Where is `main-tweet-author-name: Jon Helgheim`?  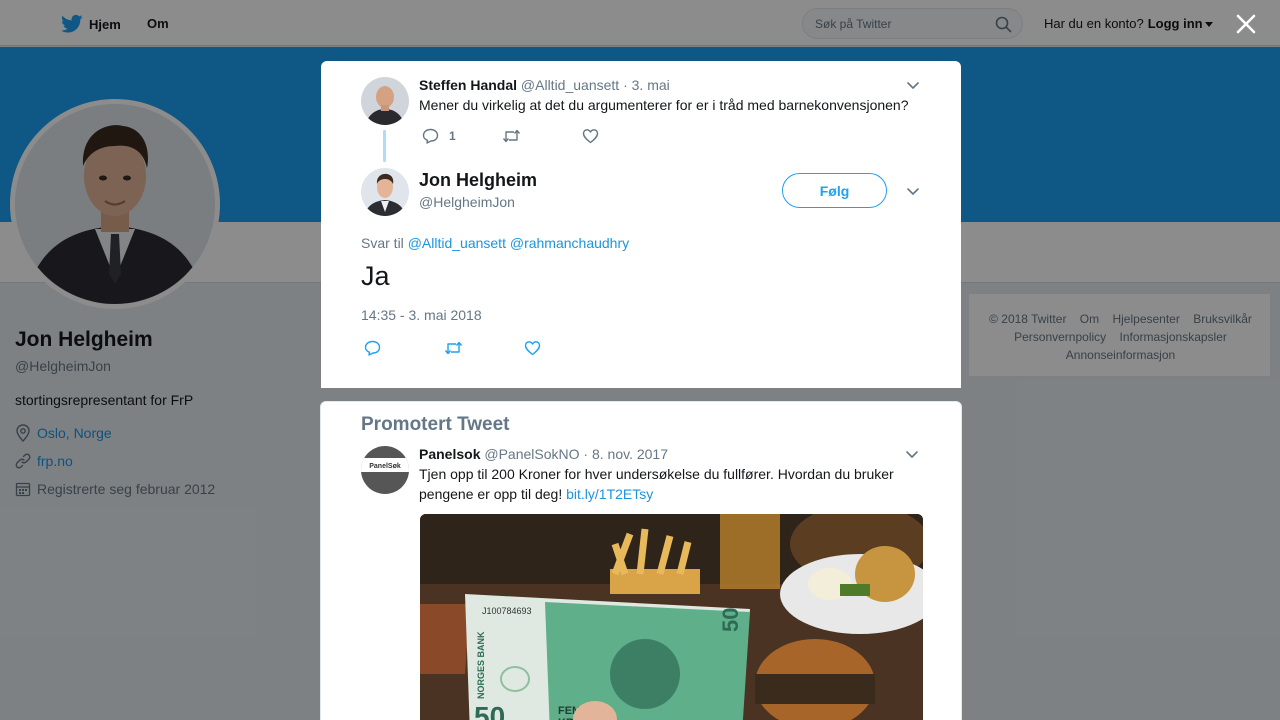 main-tweet-author-name: Jon Helgheim is located at coordinates (478, 180).